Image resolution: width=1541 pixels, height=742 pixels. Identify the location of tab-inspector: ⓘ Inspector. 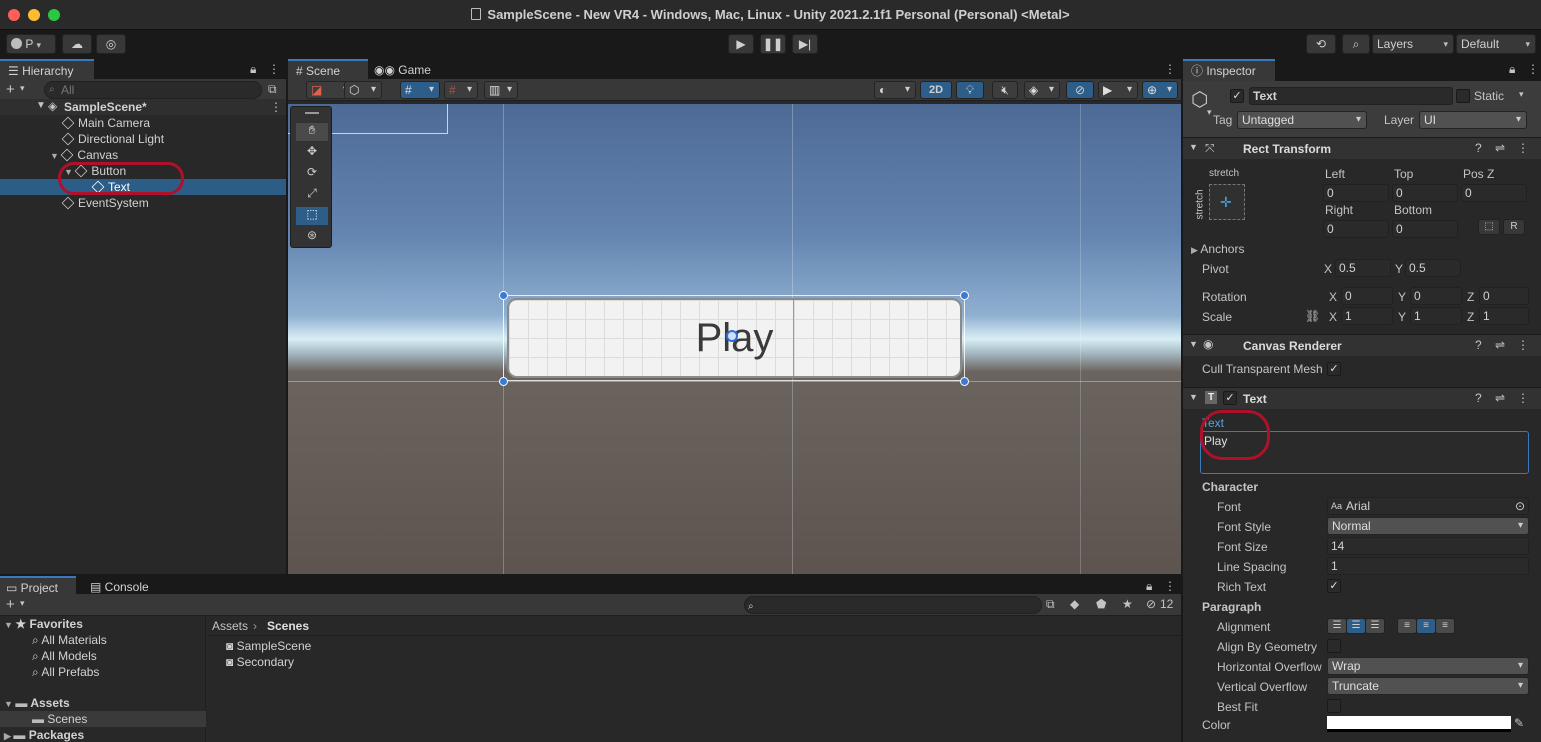
(1229, 70).